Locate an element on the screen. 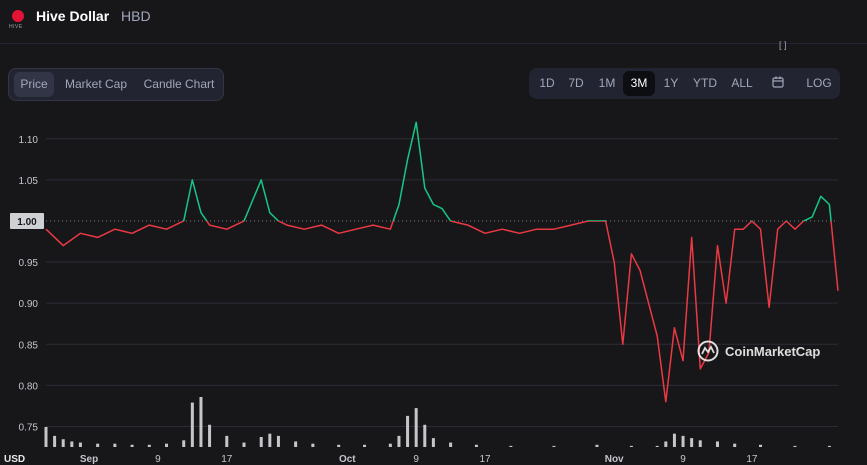 This screenshot has height=465, width=867. currency-label: USD is located at coordinates (15, 459).